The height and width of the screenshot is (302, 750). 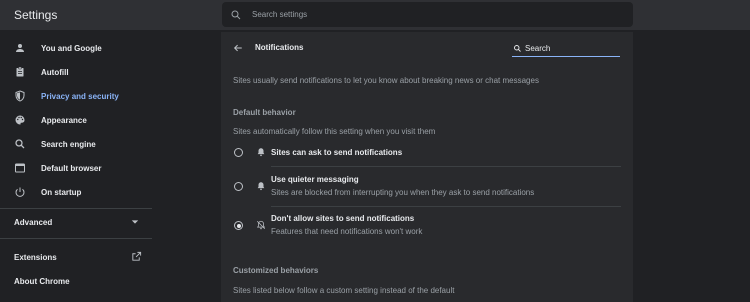 I want to click on sidebar-item-on-startup: On startup, so click(x=76, y=192).